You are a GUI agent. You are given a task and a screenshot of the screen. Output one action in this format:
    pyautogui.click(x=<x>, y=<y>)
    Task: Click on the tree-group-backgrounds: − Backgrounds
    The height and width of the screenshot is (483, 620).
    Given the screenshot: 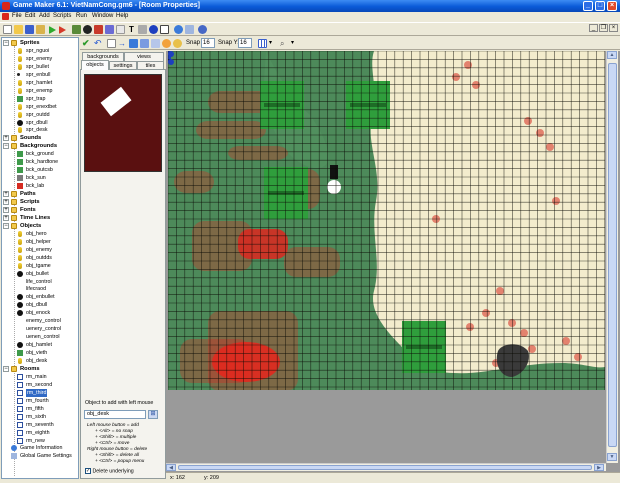 What is the action you would take?
    pyautogui.click(x=40, y=146)
    